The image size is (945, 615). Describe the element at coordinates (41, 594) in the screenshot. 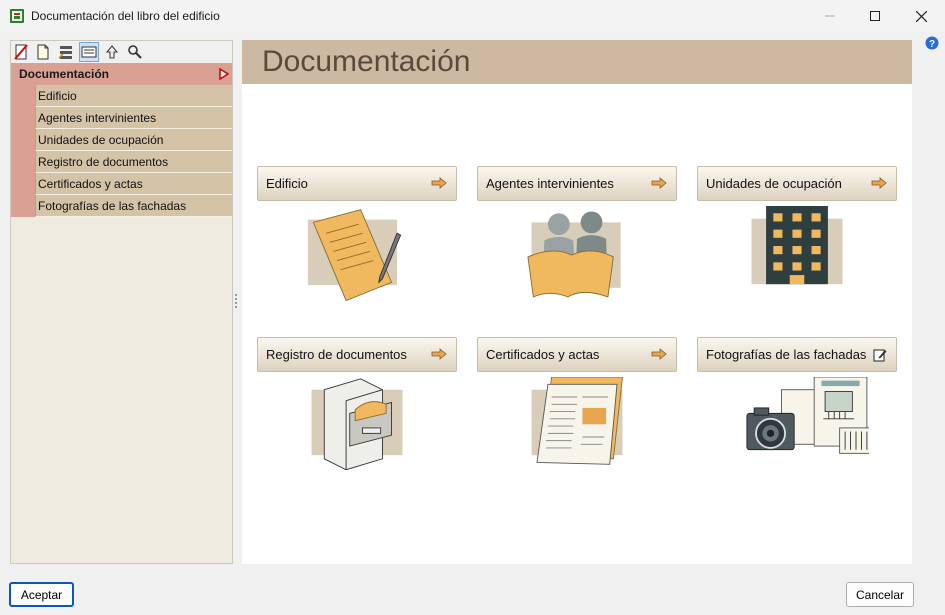

I see `accept-button: Aceptar` at that location.